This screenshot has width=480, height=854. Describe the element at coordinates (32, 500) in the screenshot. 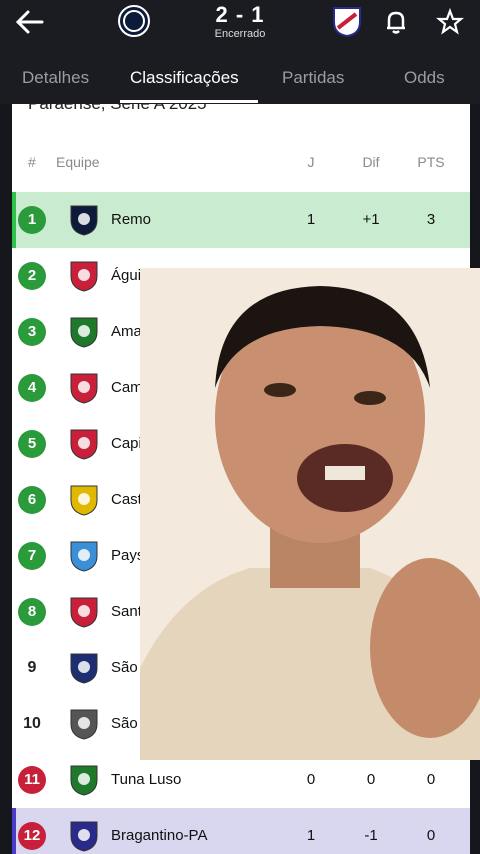

I see `position-badge: 6` at that location.